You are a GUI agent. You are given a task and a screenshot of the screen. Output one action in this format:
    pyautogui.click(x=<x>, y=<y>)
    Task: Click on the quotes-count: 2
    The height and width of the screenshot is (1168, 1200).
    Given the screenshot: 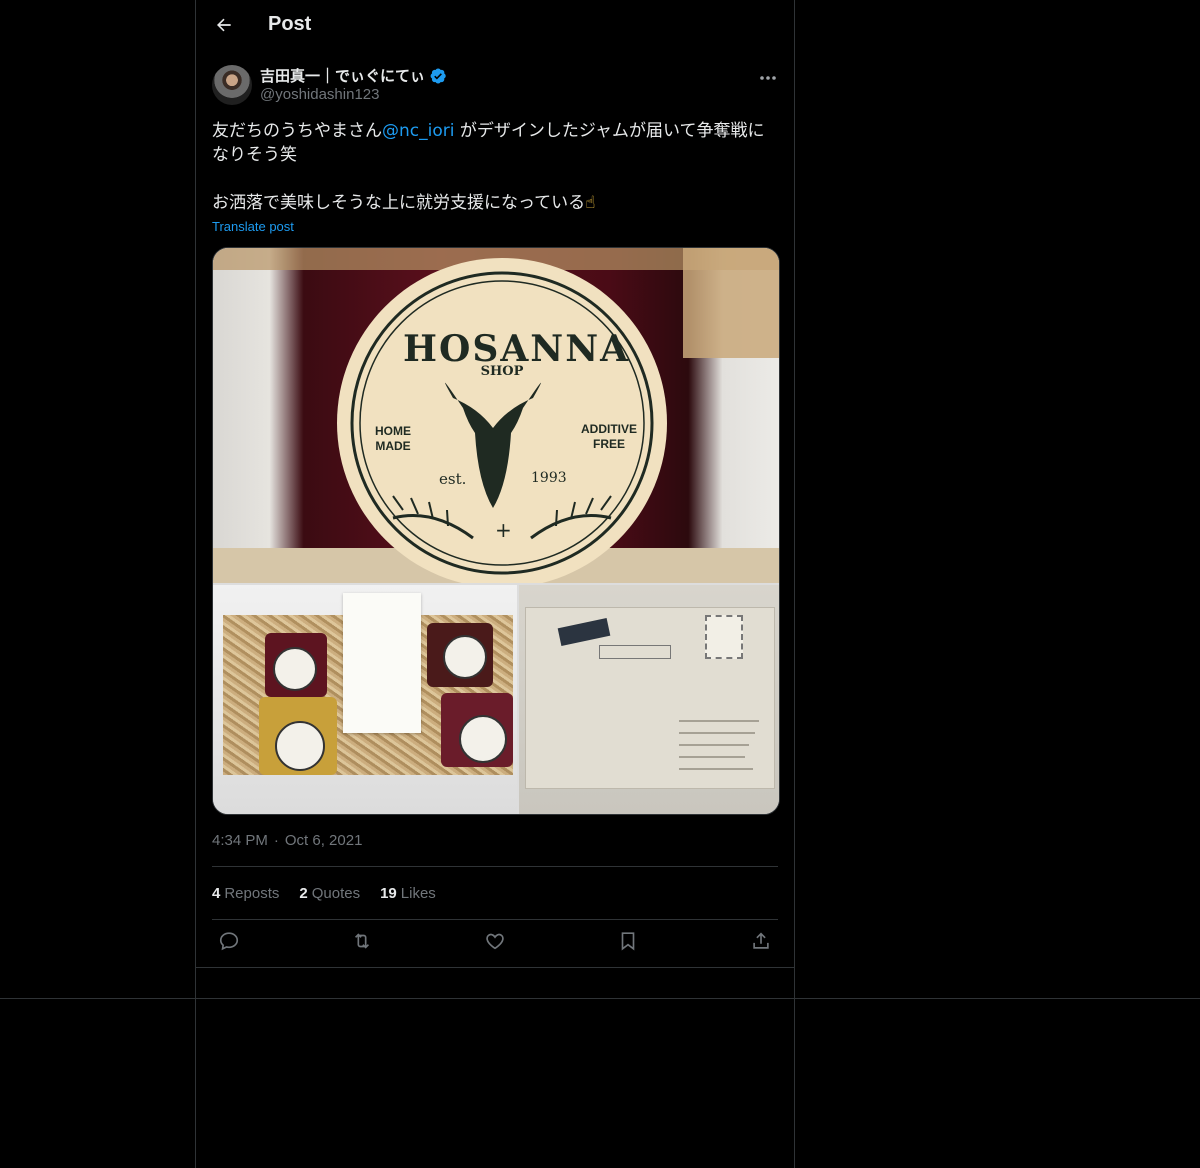 What is the action you would take?
    pyautogui.click(x=303, y=893)
    